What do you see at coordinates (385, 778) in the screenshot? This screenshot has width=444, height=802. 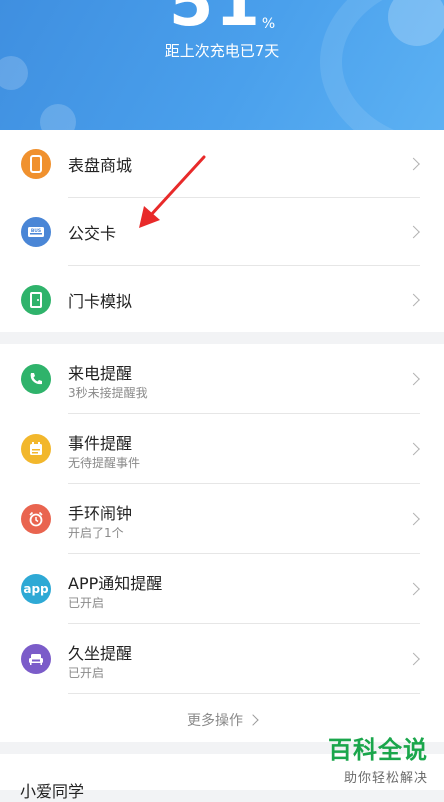 I see `watermark-subtitle: 助你轻松解决` at bounding box center [385, 778].